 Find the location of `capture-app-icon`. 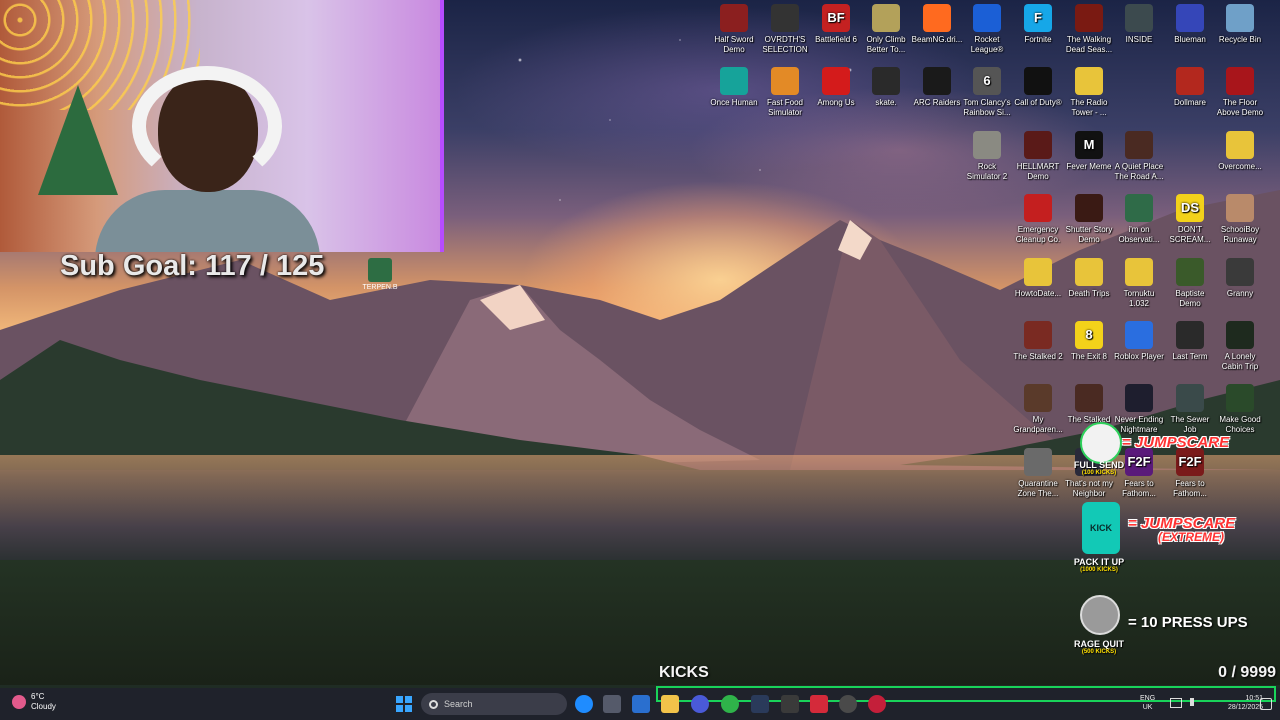

capture-app-icon is located at coordinates (819, 704).